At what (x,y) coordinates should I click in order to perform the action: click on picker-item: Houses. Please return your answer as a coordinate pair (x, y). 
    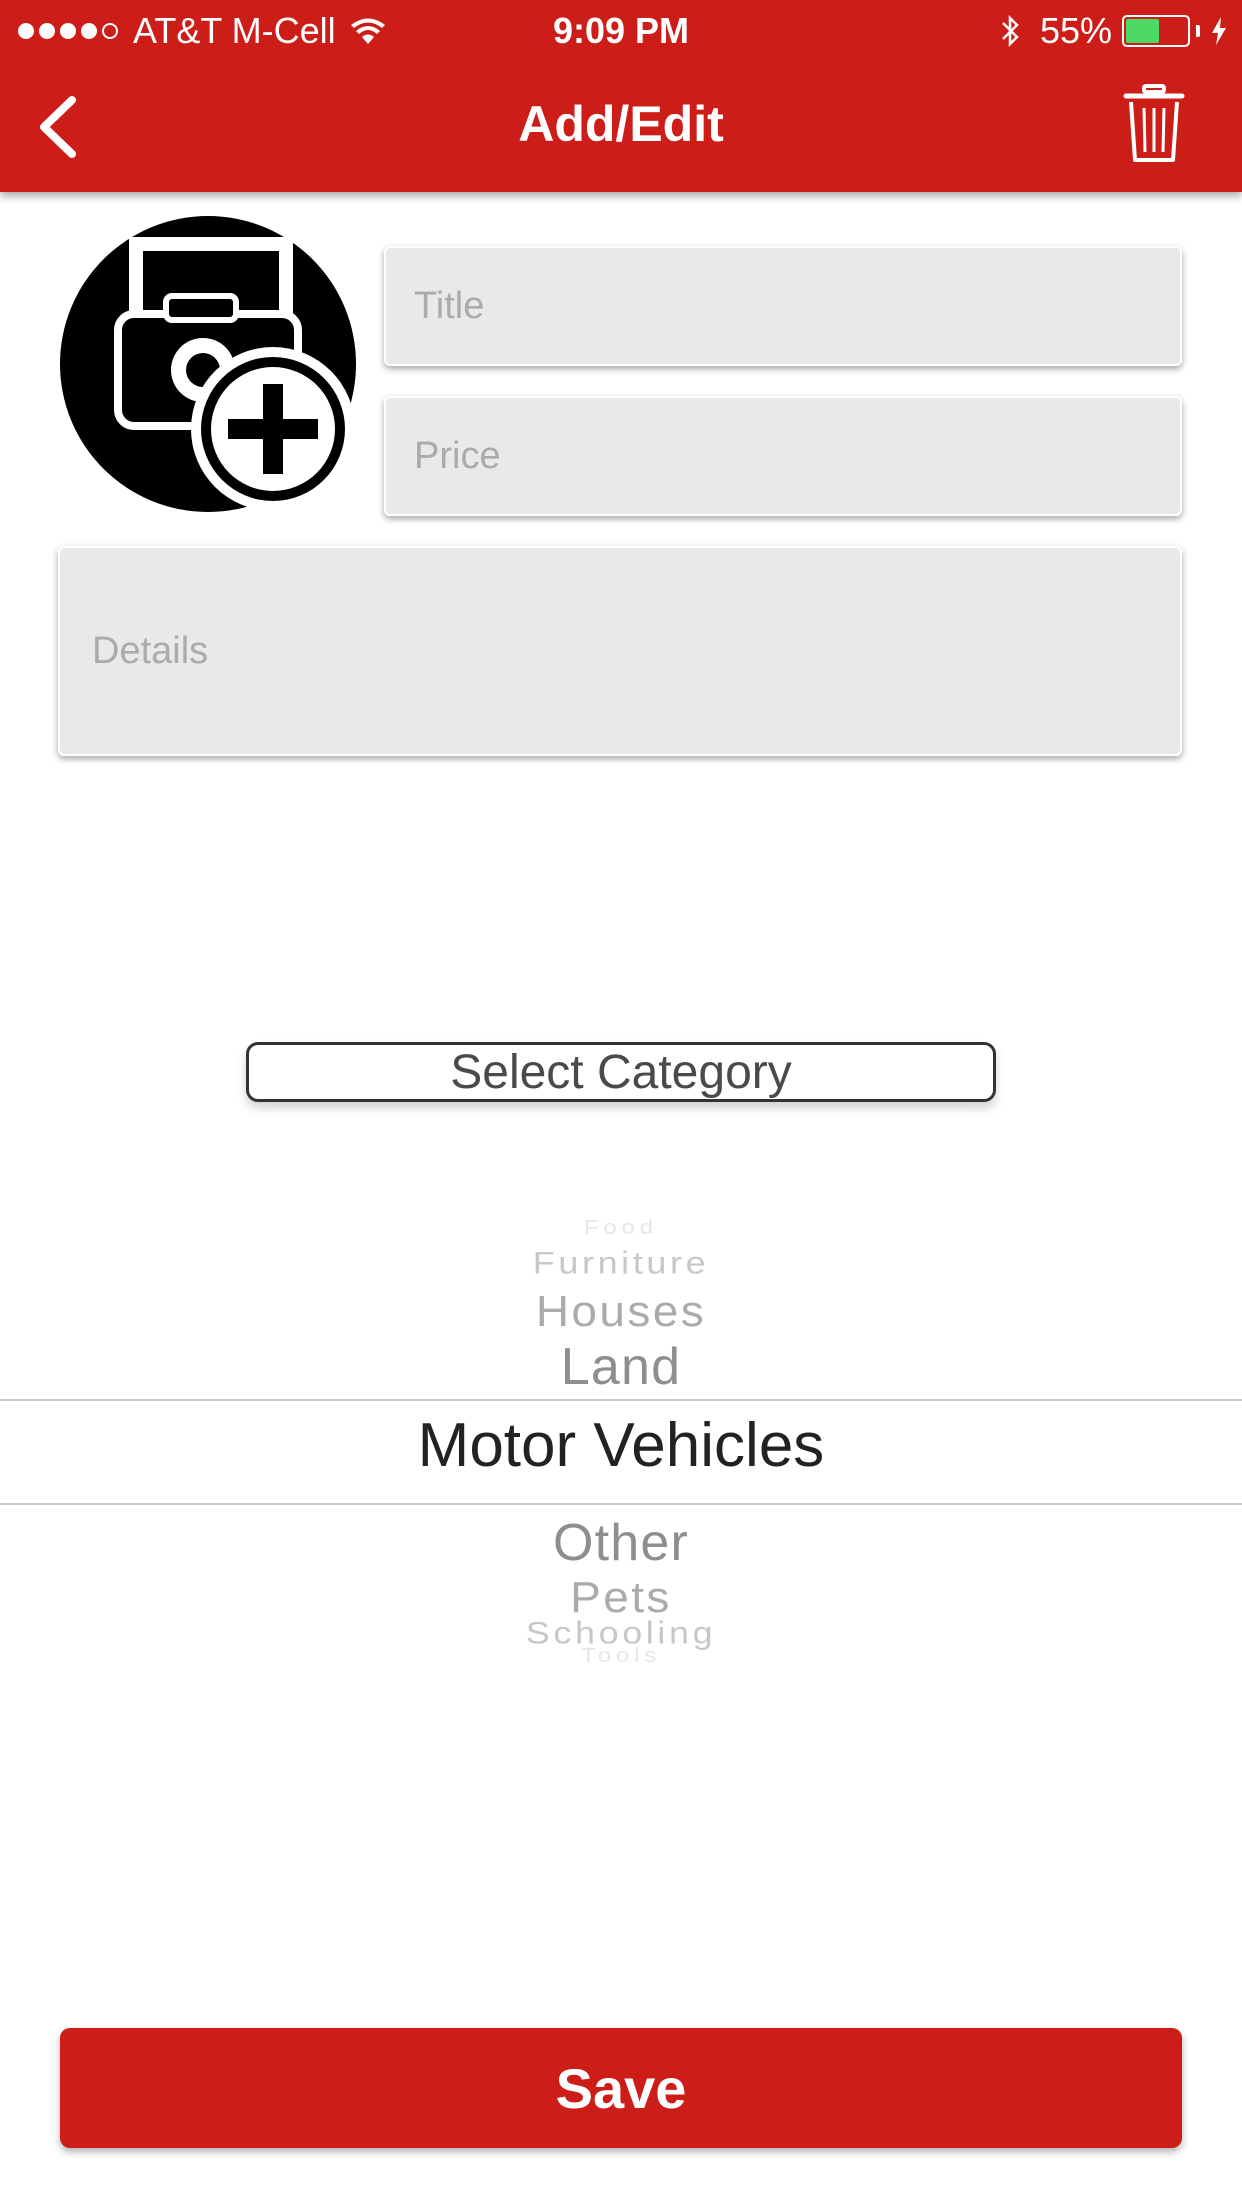
    Looking at the image, I should click on (621, 1310).